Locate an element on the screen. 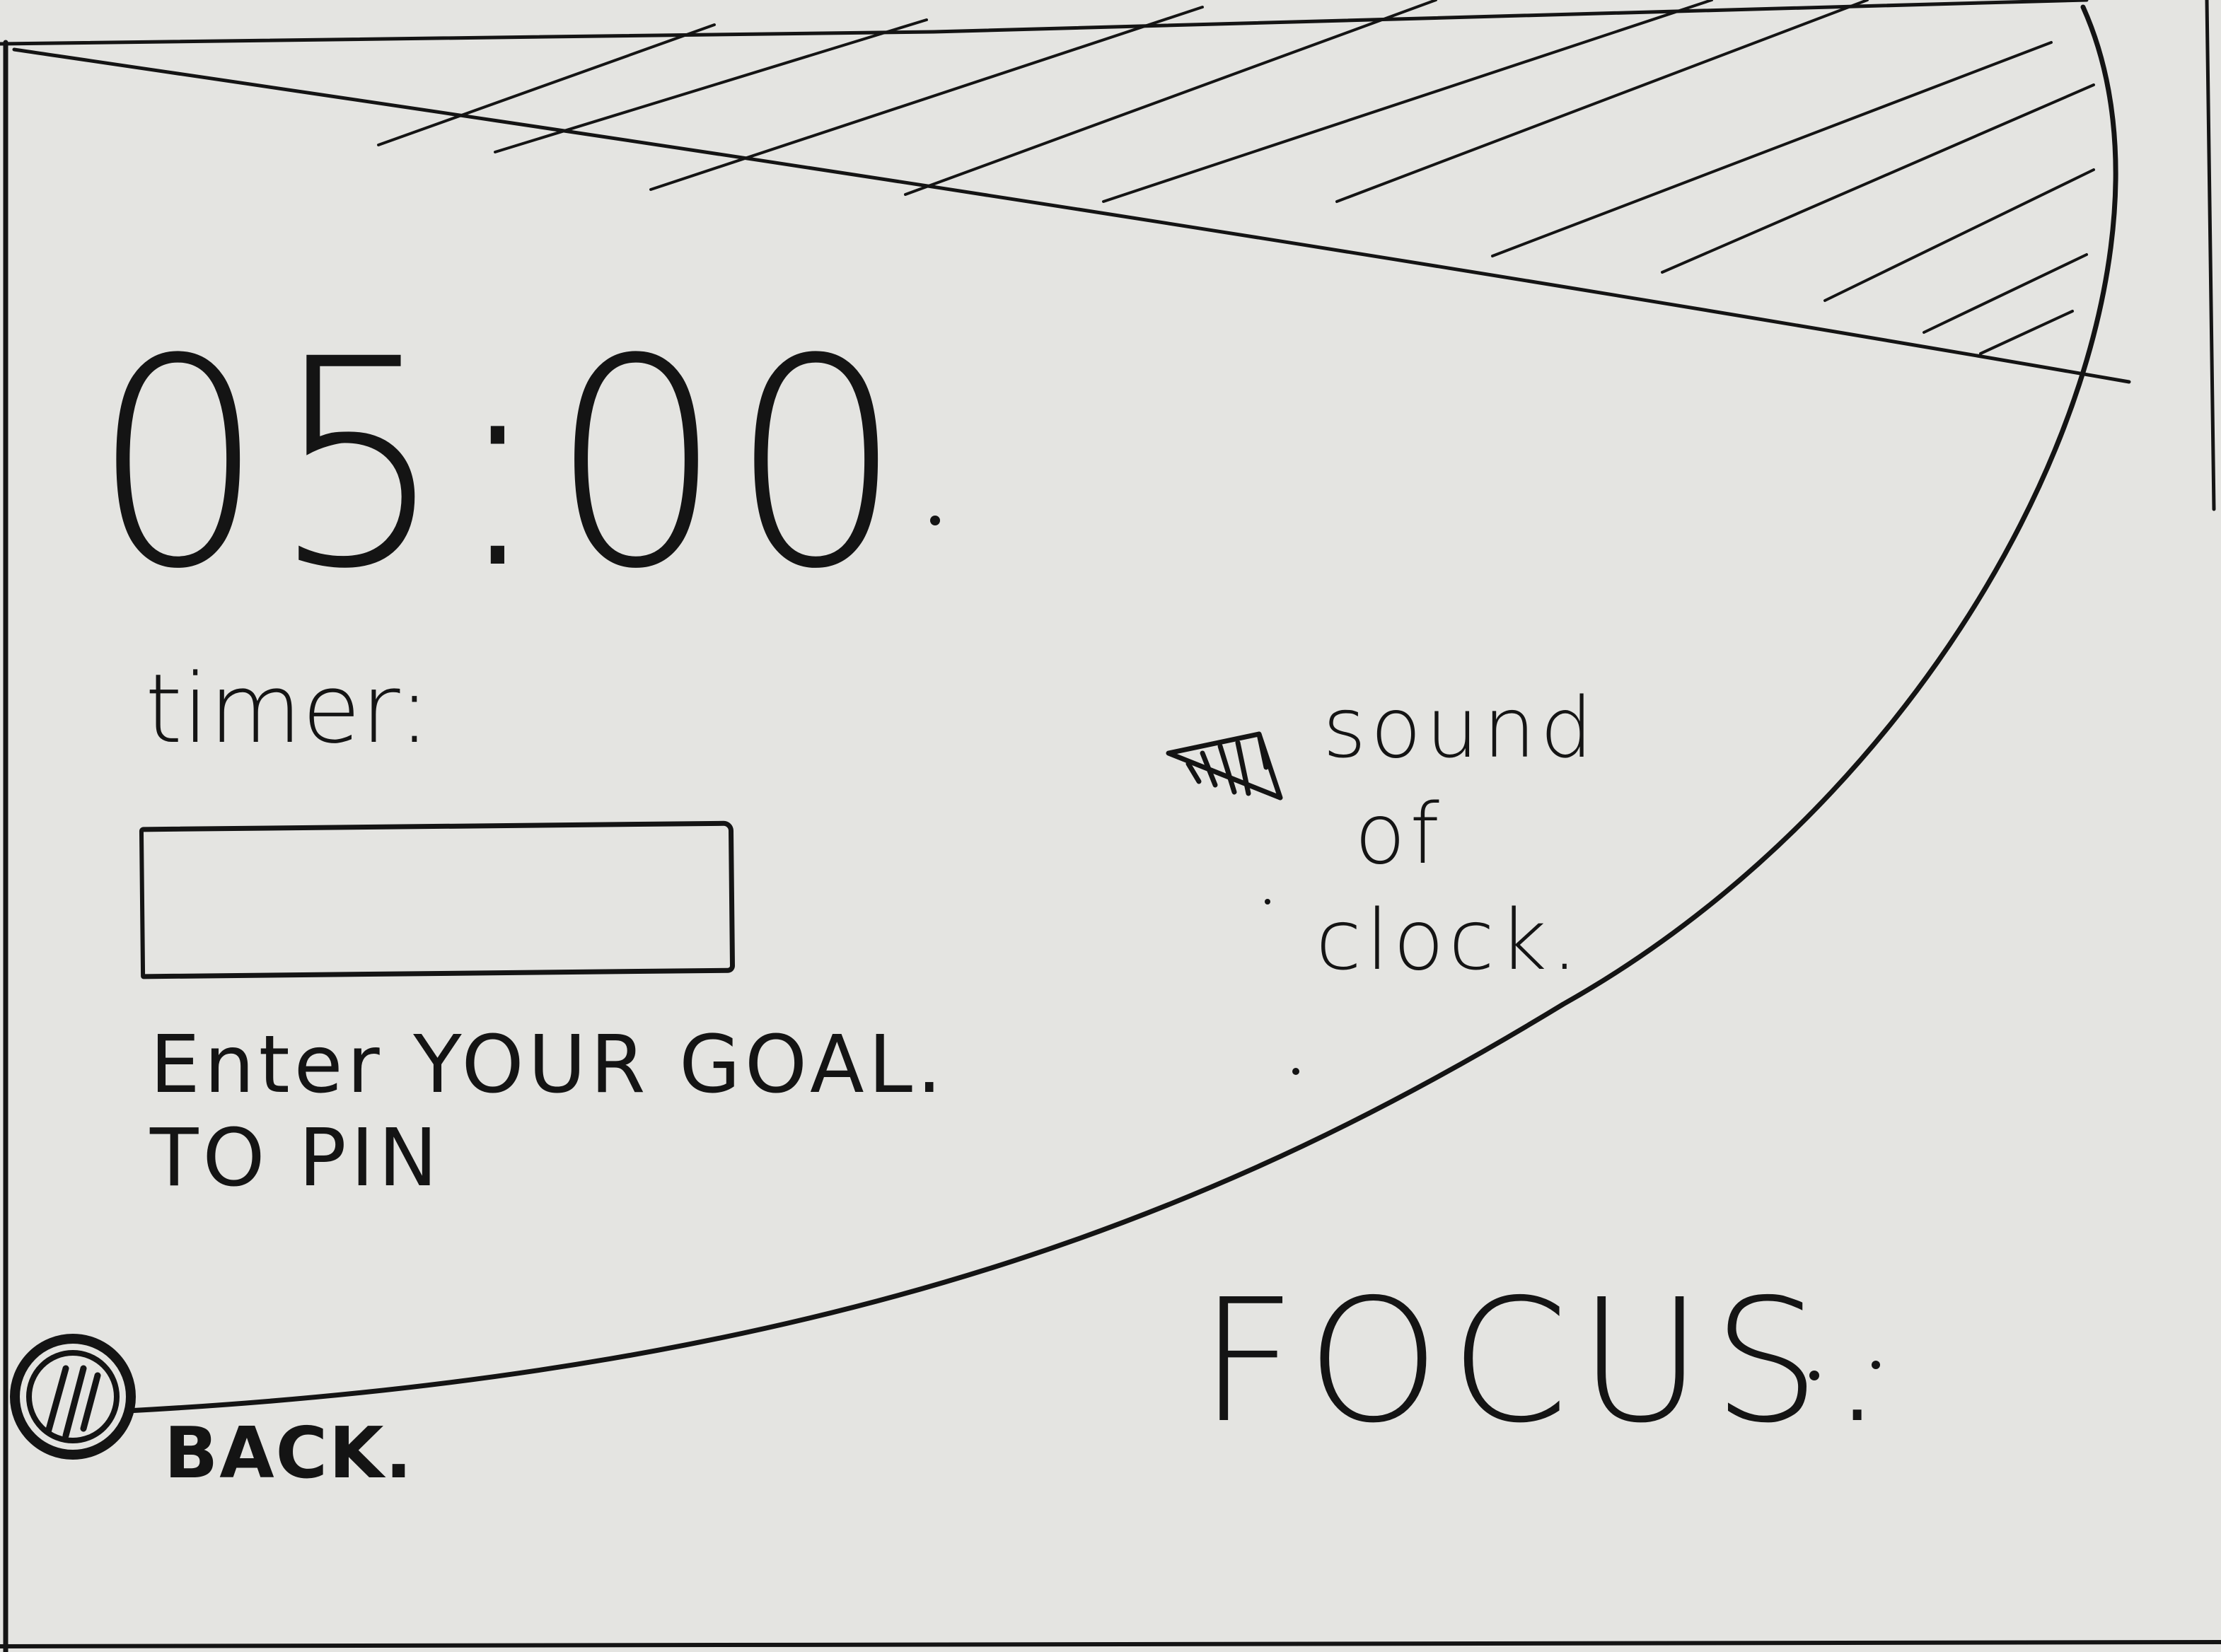  speaker-icon is located at coordinates (1224, 766).